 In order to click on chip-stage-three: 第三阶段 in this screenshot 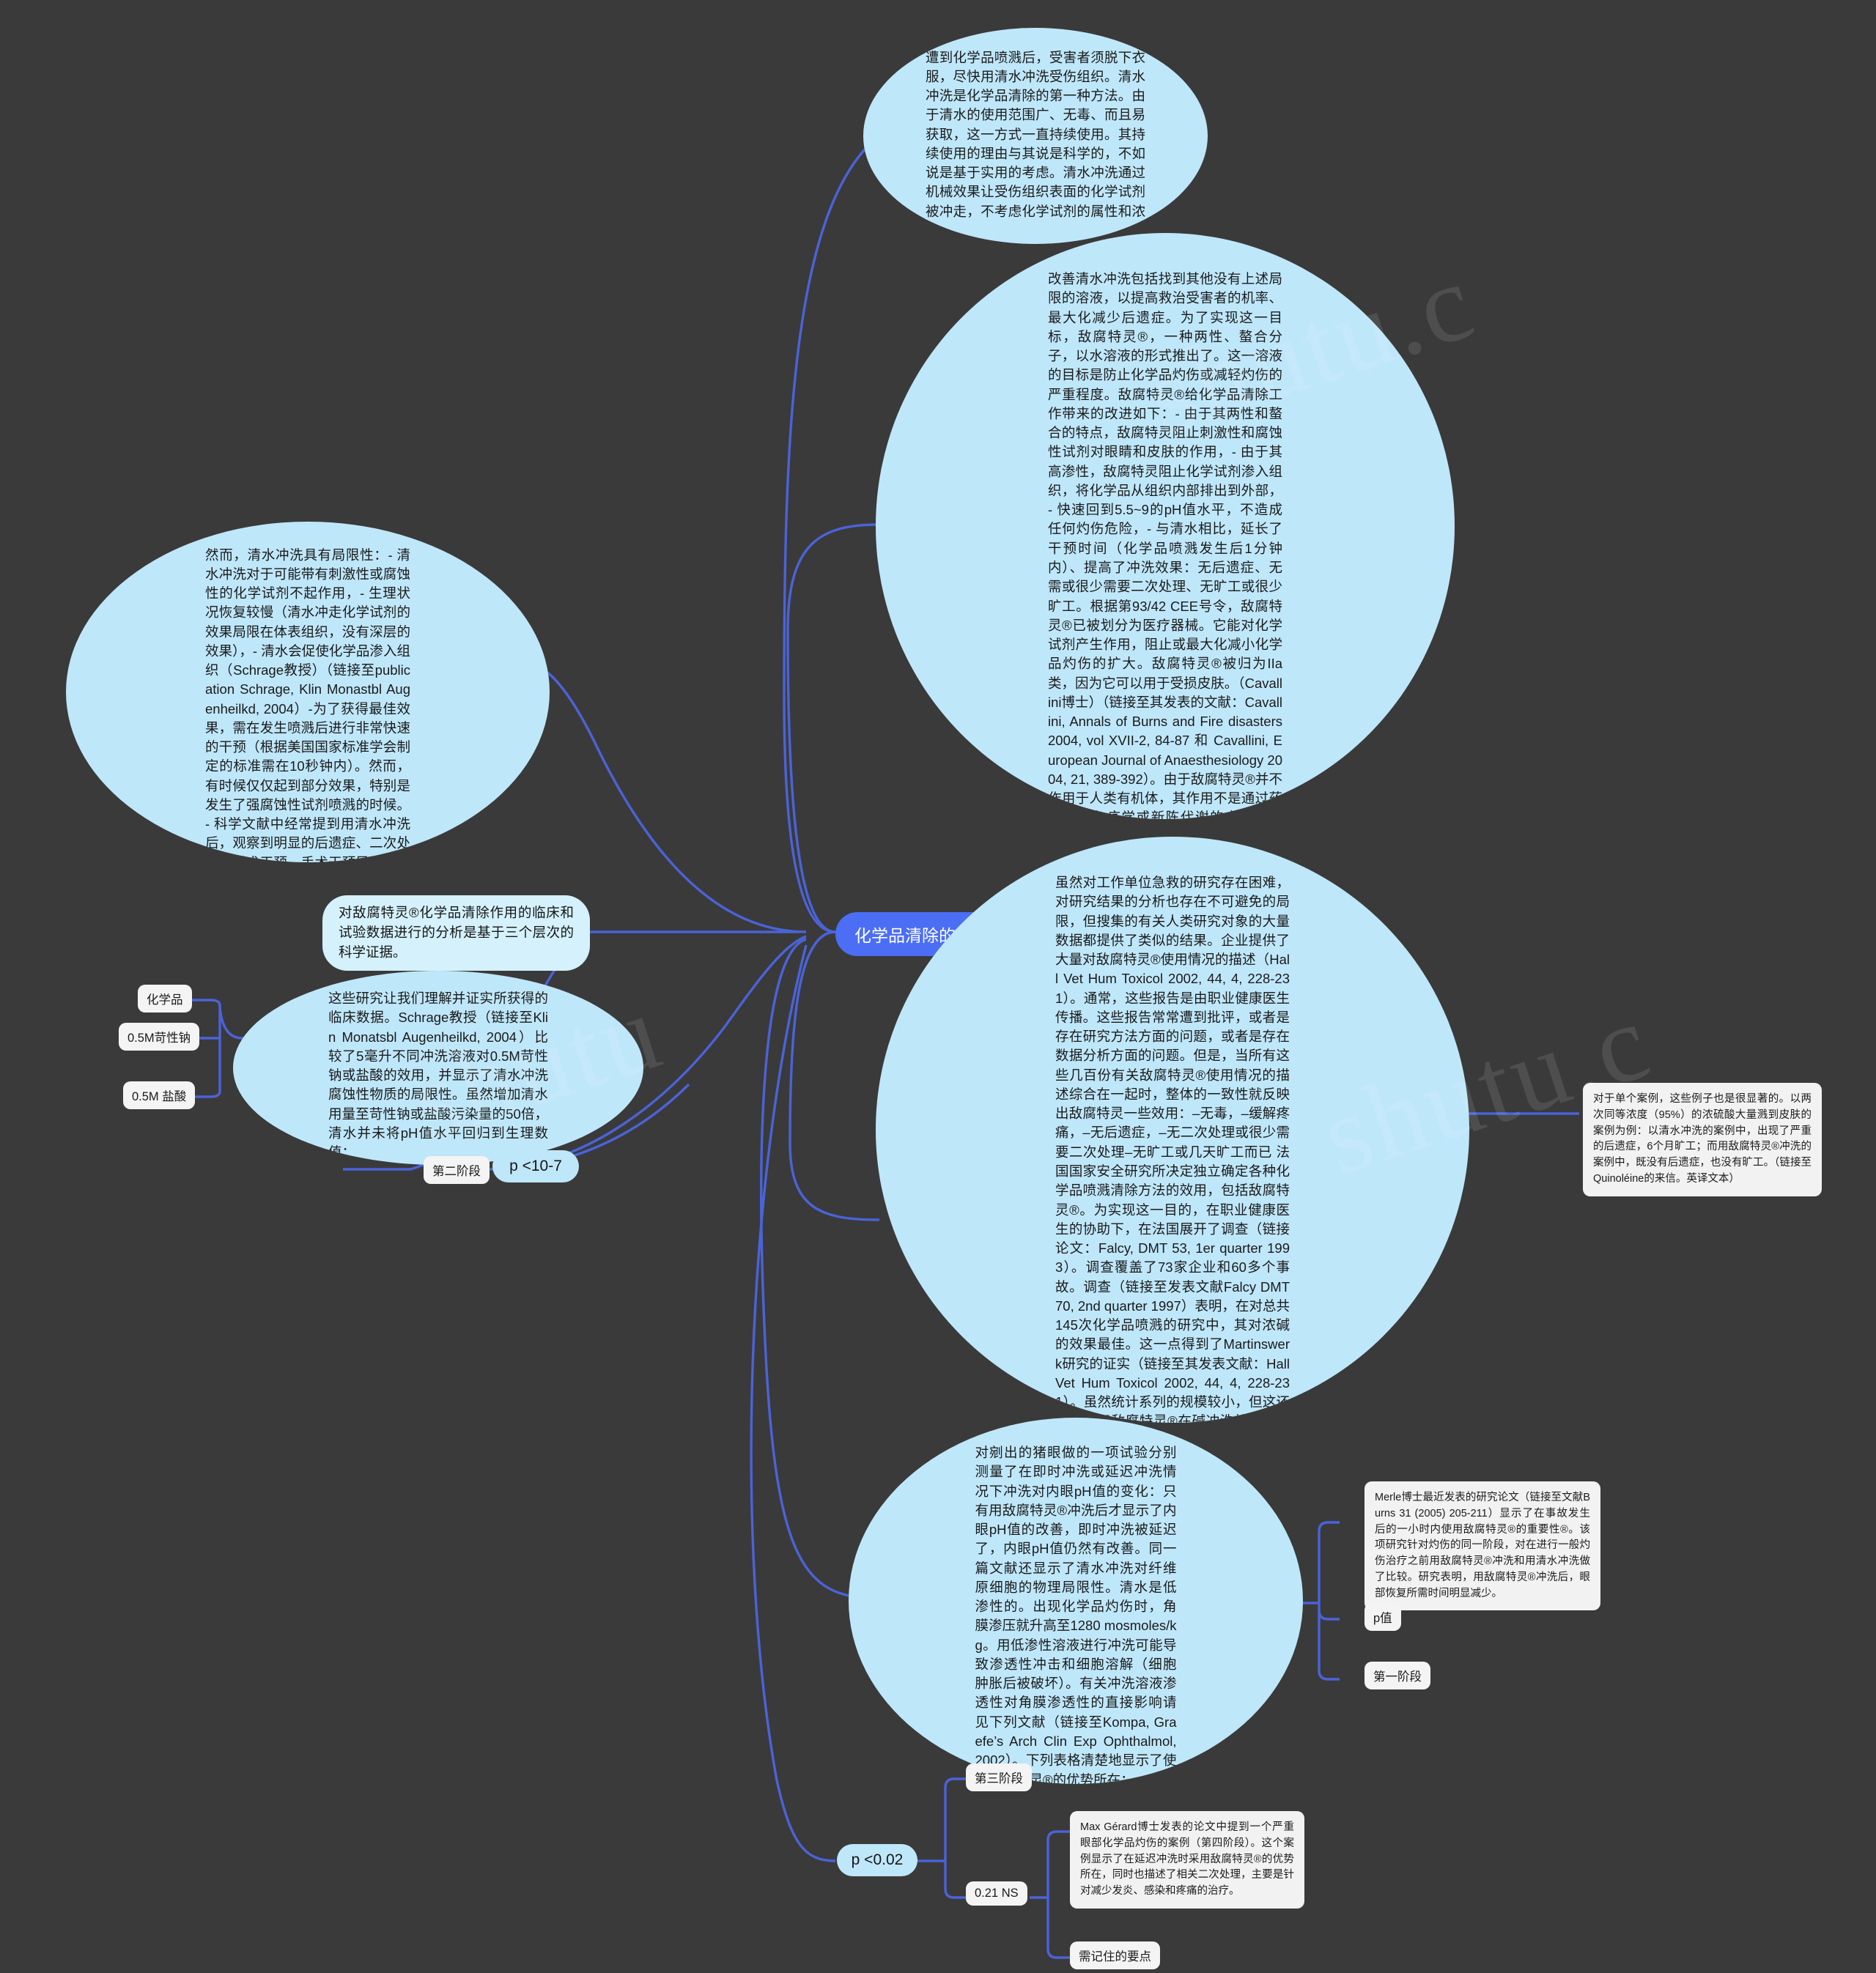, I will do `click(999, 1777)`.